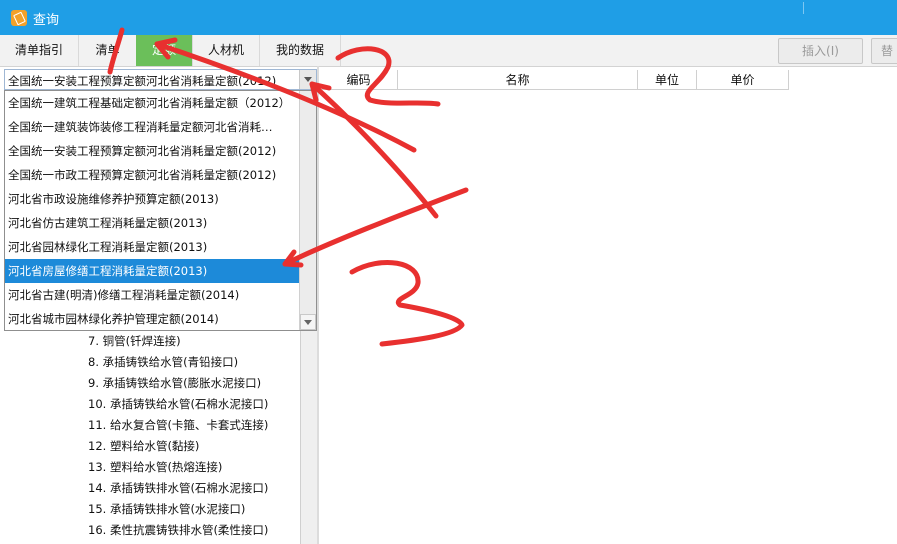 Image resolution: width=897 pixels, height=544 pixels. What do you see at coordinates (448, 17) in the screenshot?
I see `title-bar: 查询` at bounding box center [448, 17].